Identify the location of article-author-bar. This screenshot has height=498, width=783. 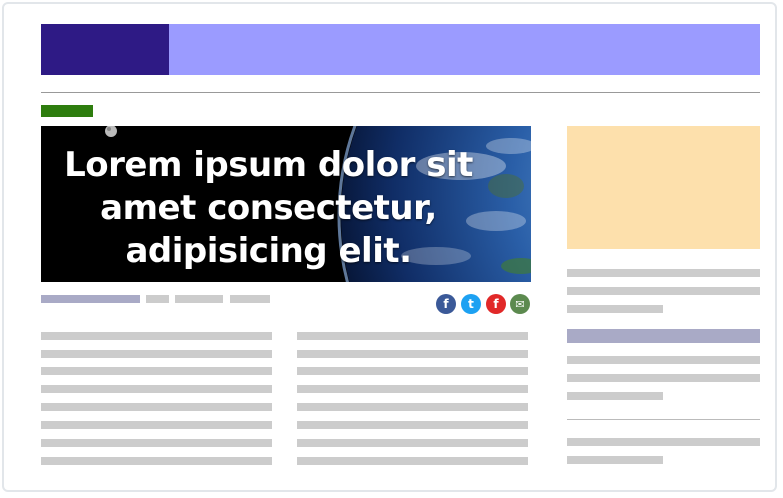
(90, 299).